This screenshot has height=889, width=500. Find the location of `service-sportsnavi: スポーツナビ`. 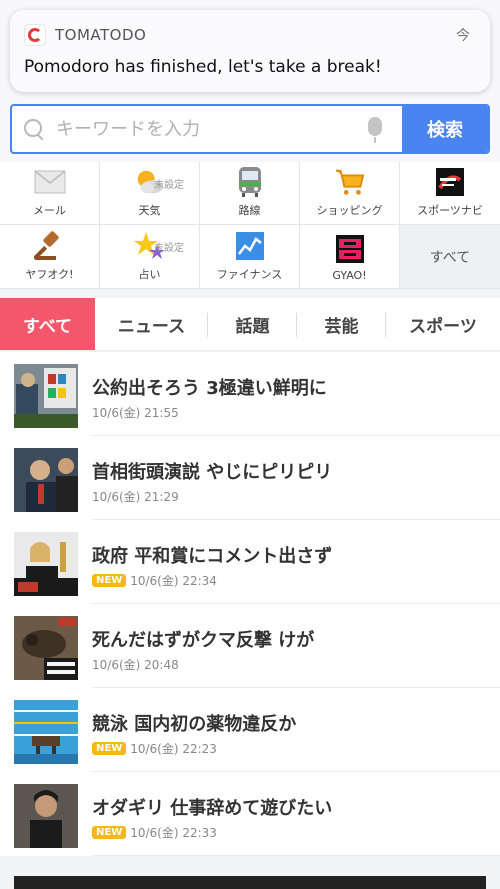

service-sportsnavi: スポーツナビ is located at coordinates (450, 193).